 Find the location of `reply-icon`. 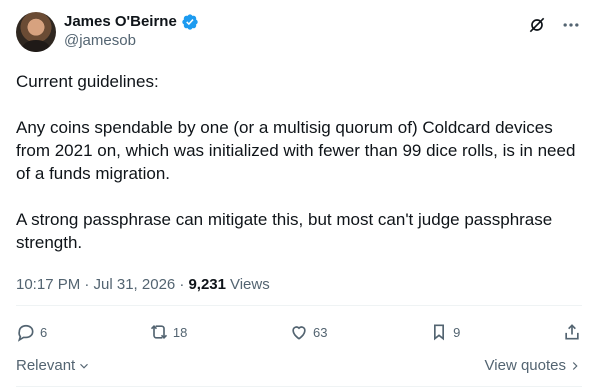

reply-icon is located at coordinates (25, 333).